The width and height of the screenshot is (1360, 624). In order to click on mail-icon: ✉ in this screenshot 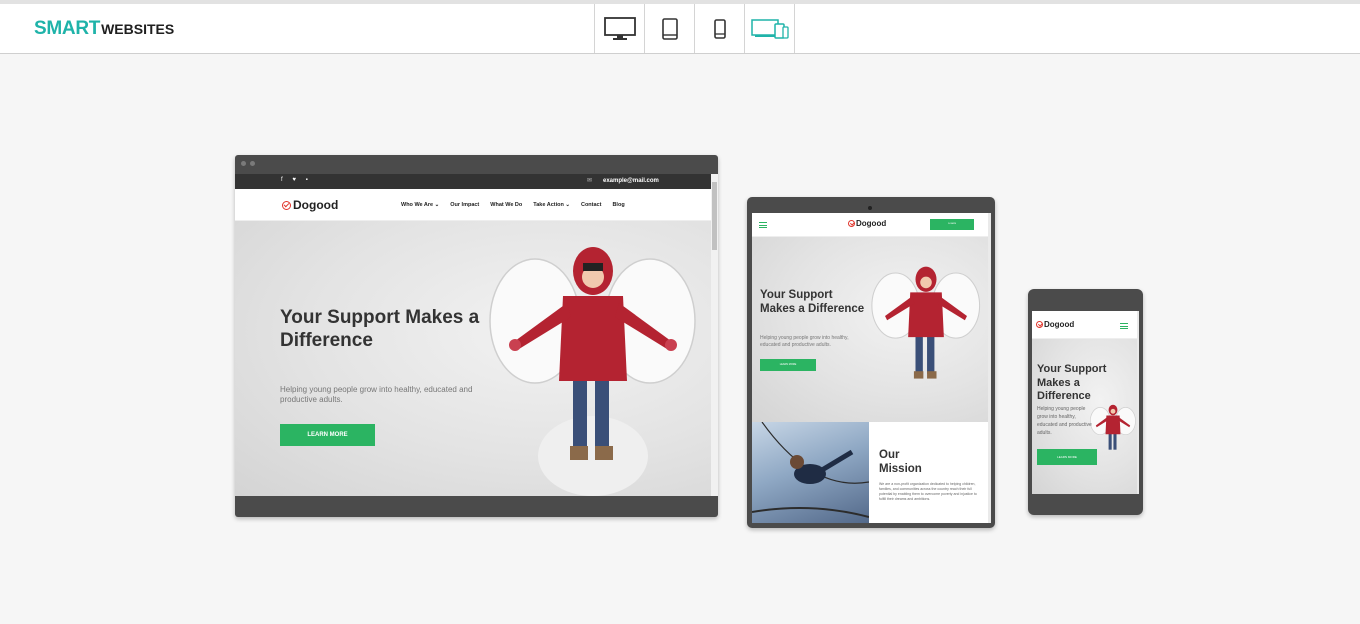, I will do `click(590, 181)`.